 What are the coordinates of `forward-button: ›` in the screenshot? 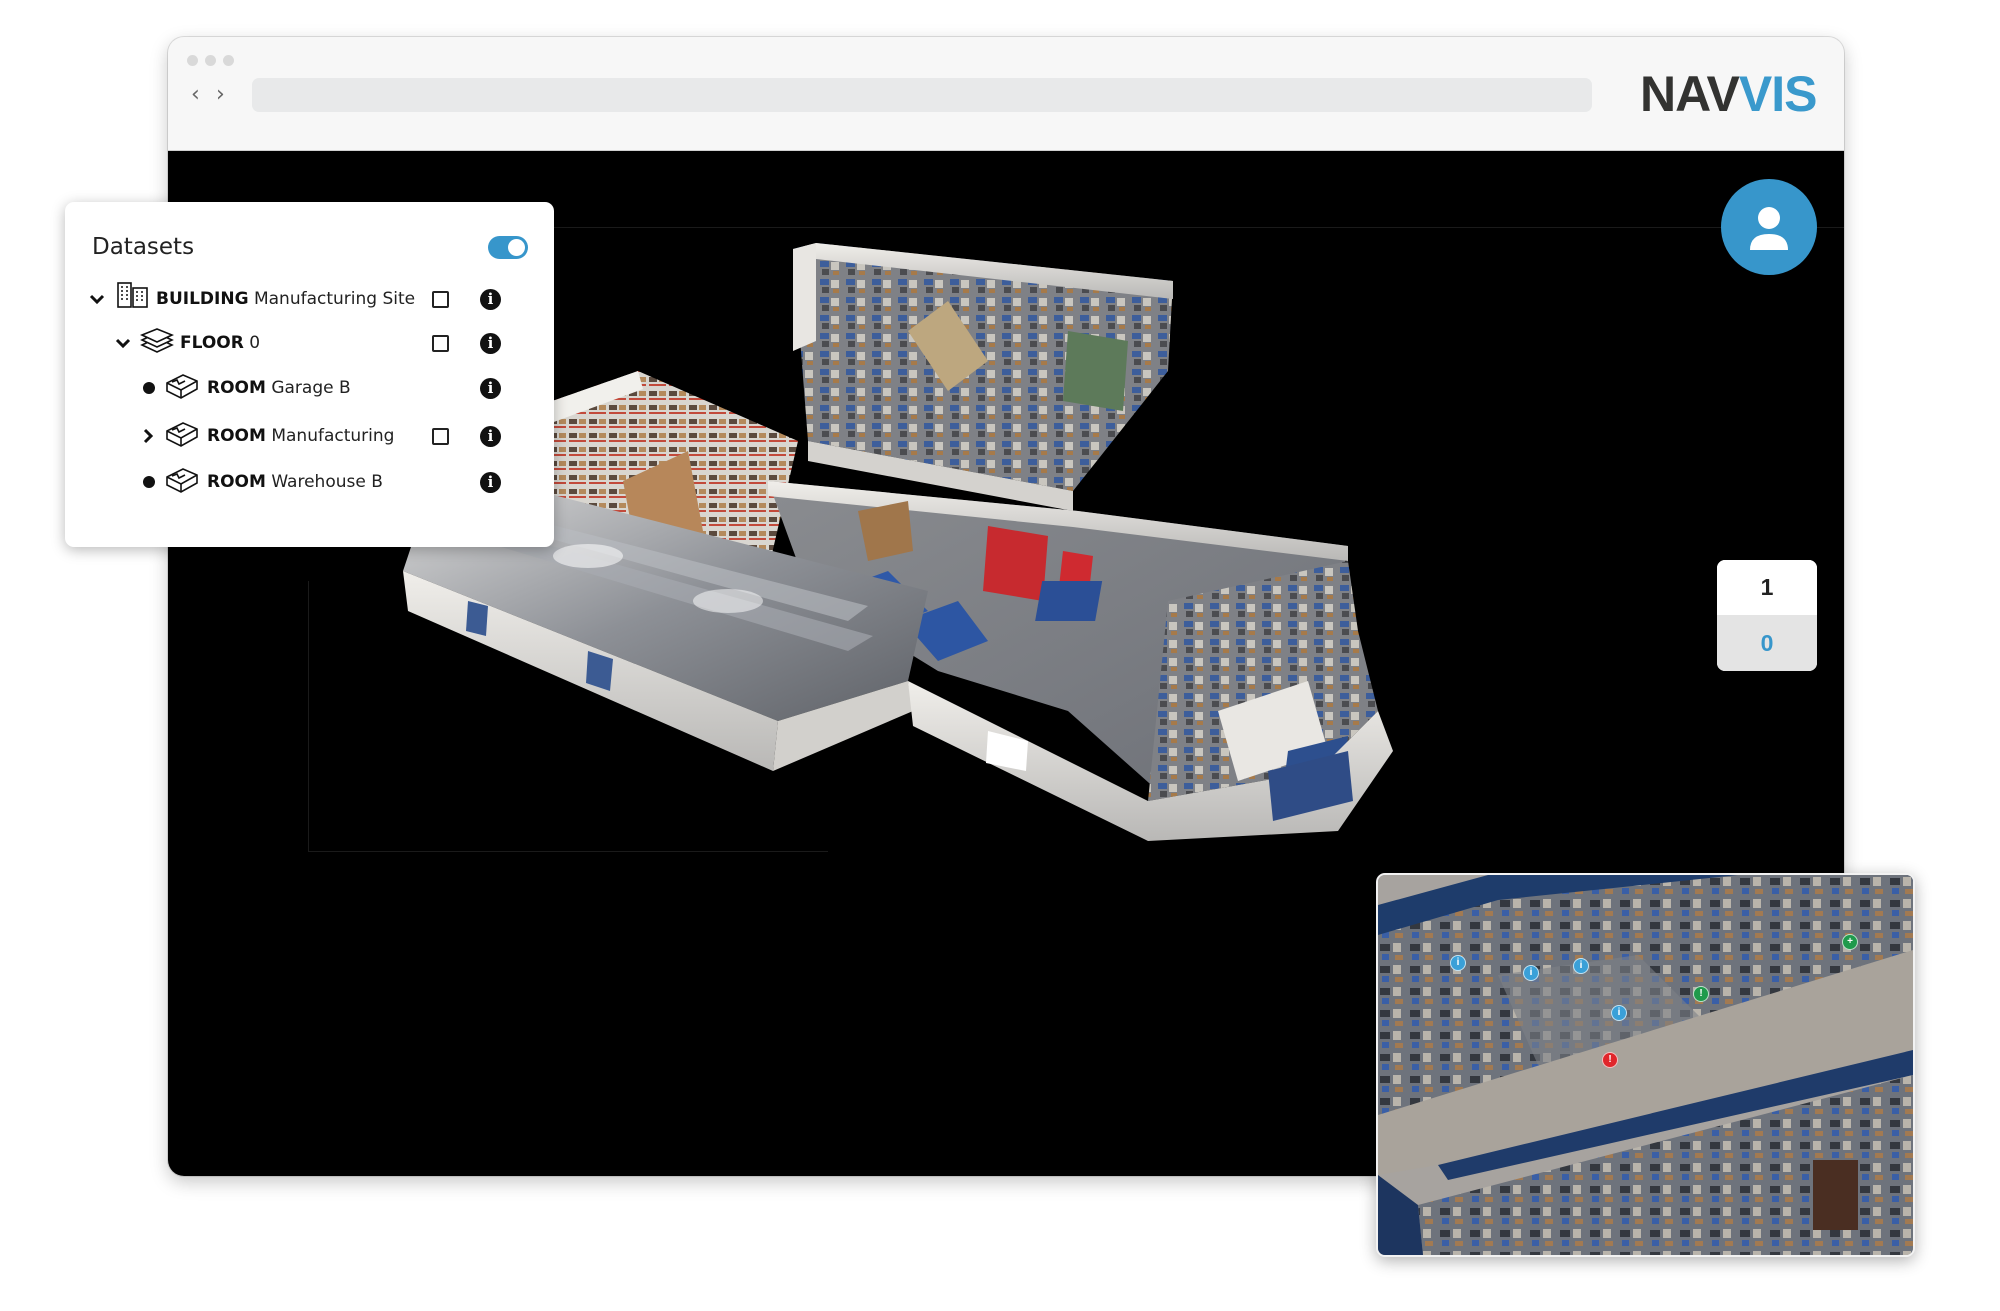 It's located at (220, 95).